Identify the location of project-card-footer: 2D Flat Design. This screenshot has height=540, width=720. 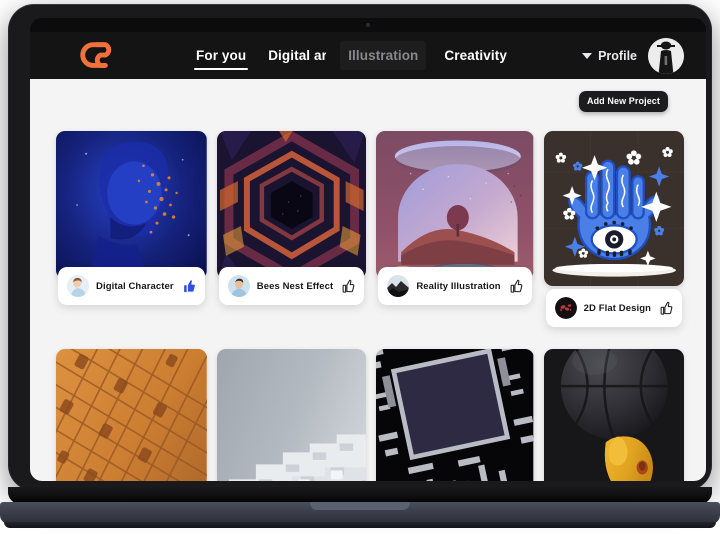
(614, 308).